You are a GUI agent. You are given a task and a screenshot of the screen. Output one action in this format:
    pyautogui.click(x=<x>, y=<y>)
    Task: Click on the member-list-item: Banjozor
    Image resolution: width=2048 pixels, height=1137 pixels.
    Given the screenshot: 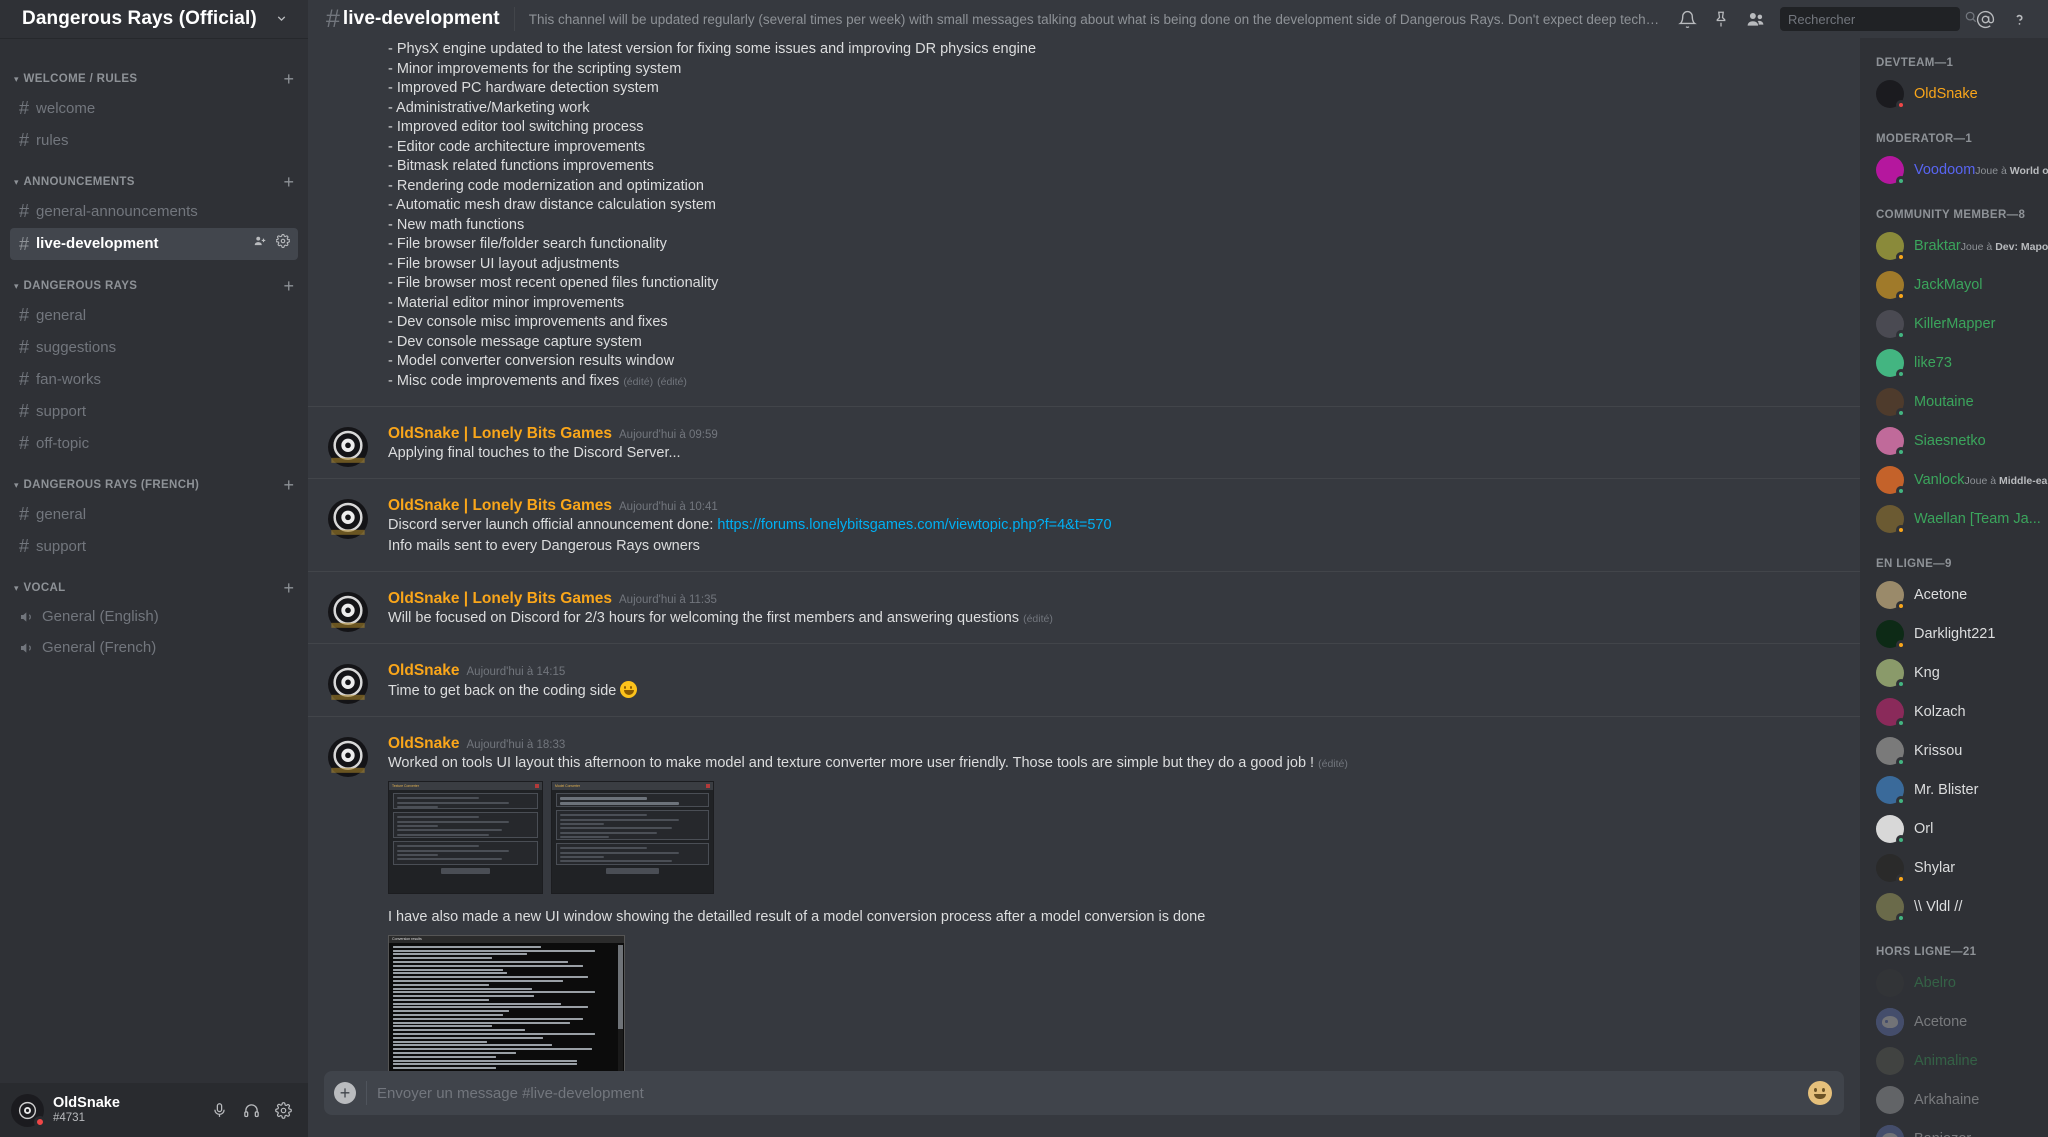 What is the action you would take?
    pyautogui.click(x=1954, y=1128)
    